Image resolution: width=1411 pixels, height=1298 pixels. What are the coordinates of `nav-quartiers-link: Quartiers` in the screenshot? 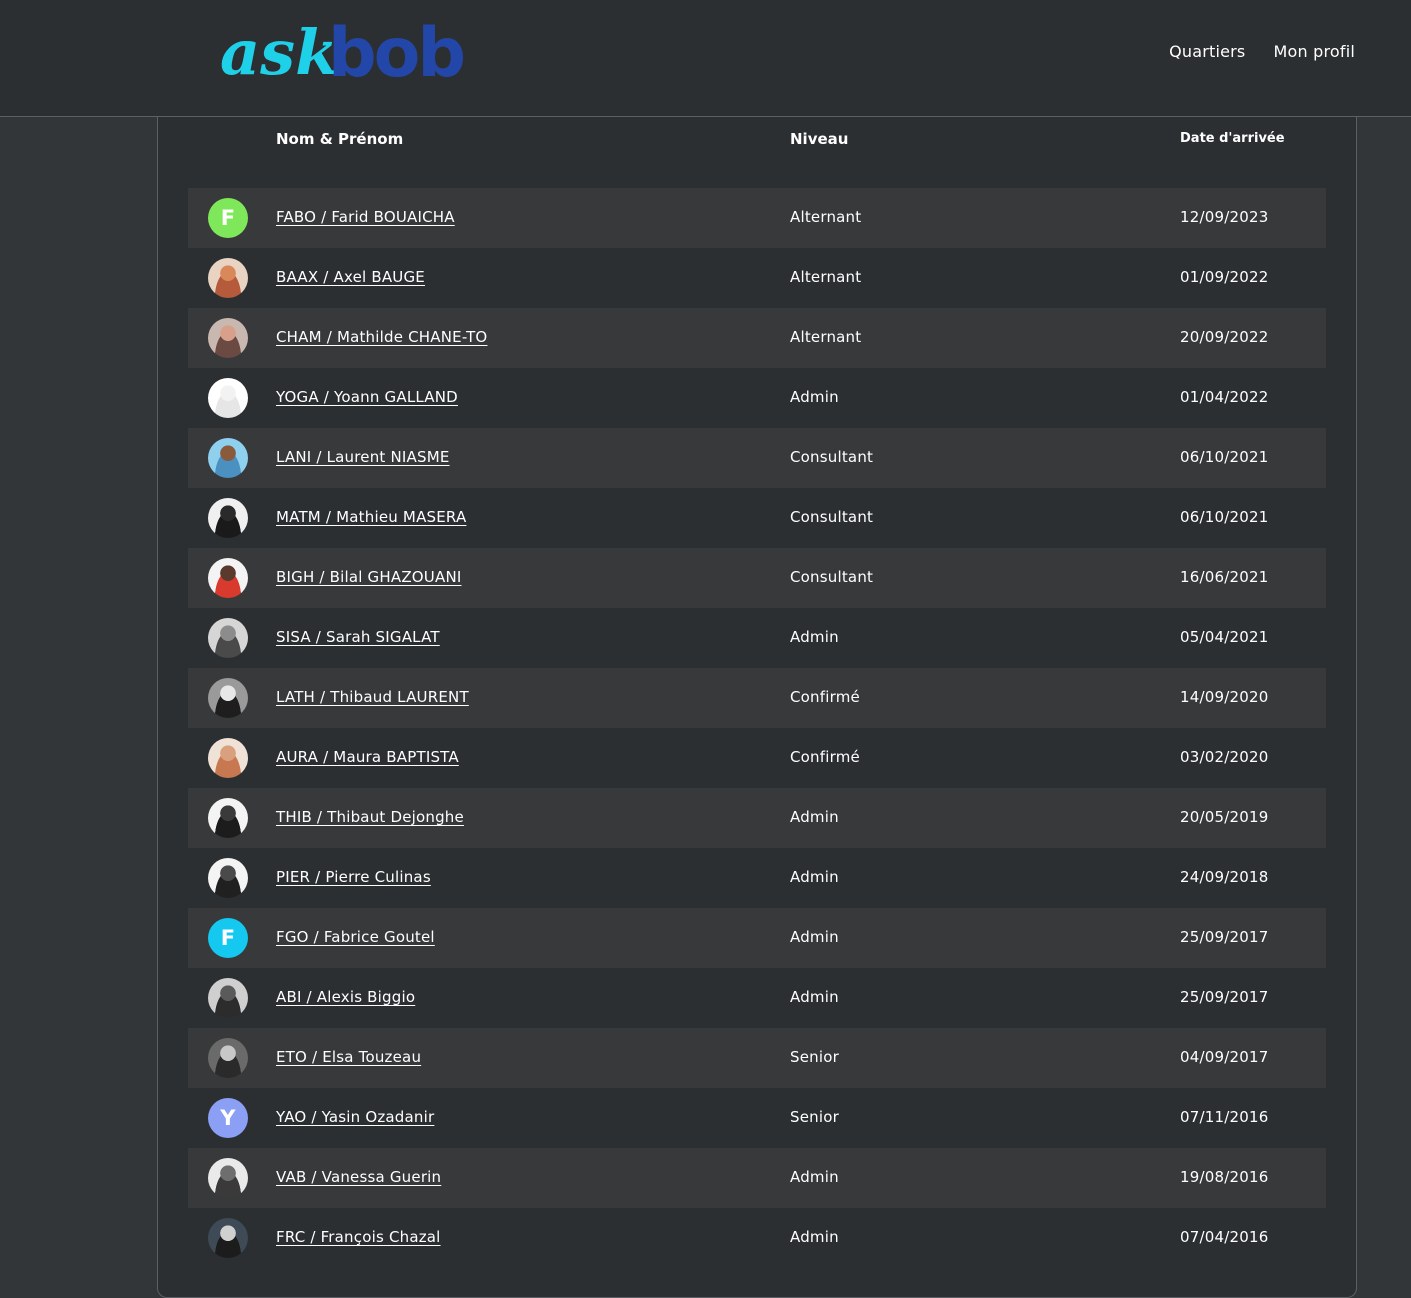 It's located at (1207, 51).